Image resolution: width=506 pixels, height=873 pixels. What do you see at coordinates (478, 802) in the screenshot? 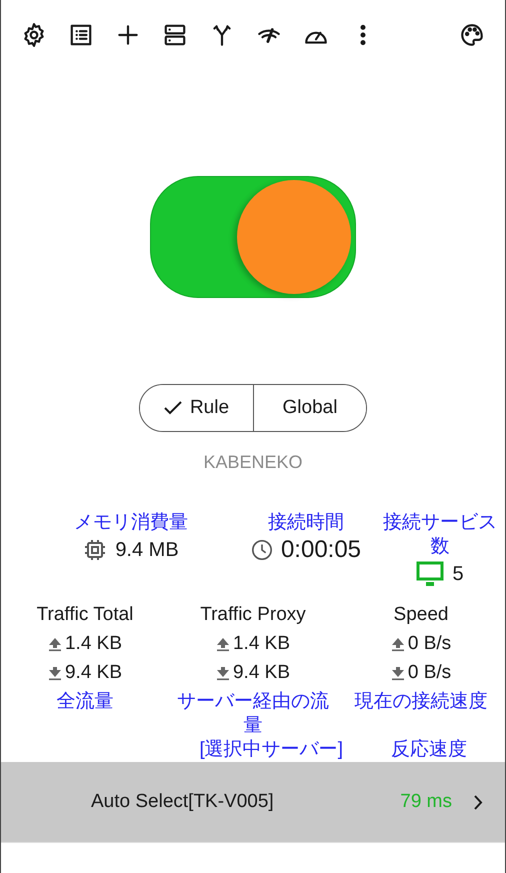
I see `chevron-icon` at bounding box center [478, 802].